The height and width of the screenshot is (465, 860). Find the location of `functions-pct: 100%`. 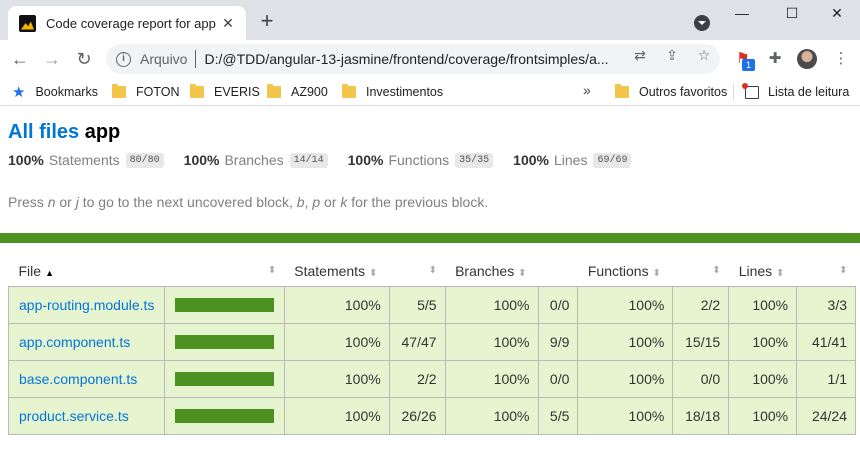

functions-pct: 100% is located at coordinates (625, 415).